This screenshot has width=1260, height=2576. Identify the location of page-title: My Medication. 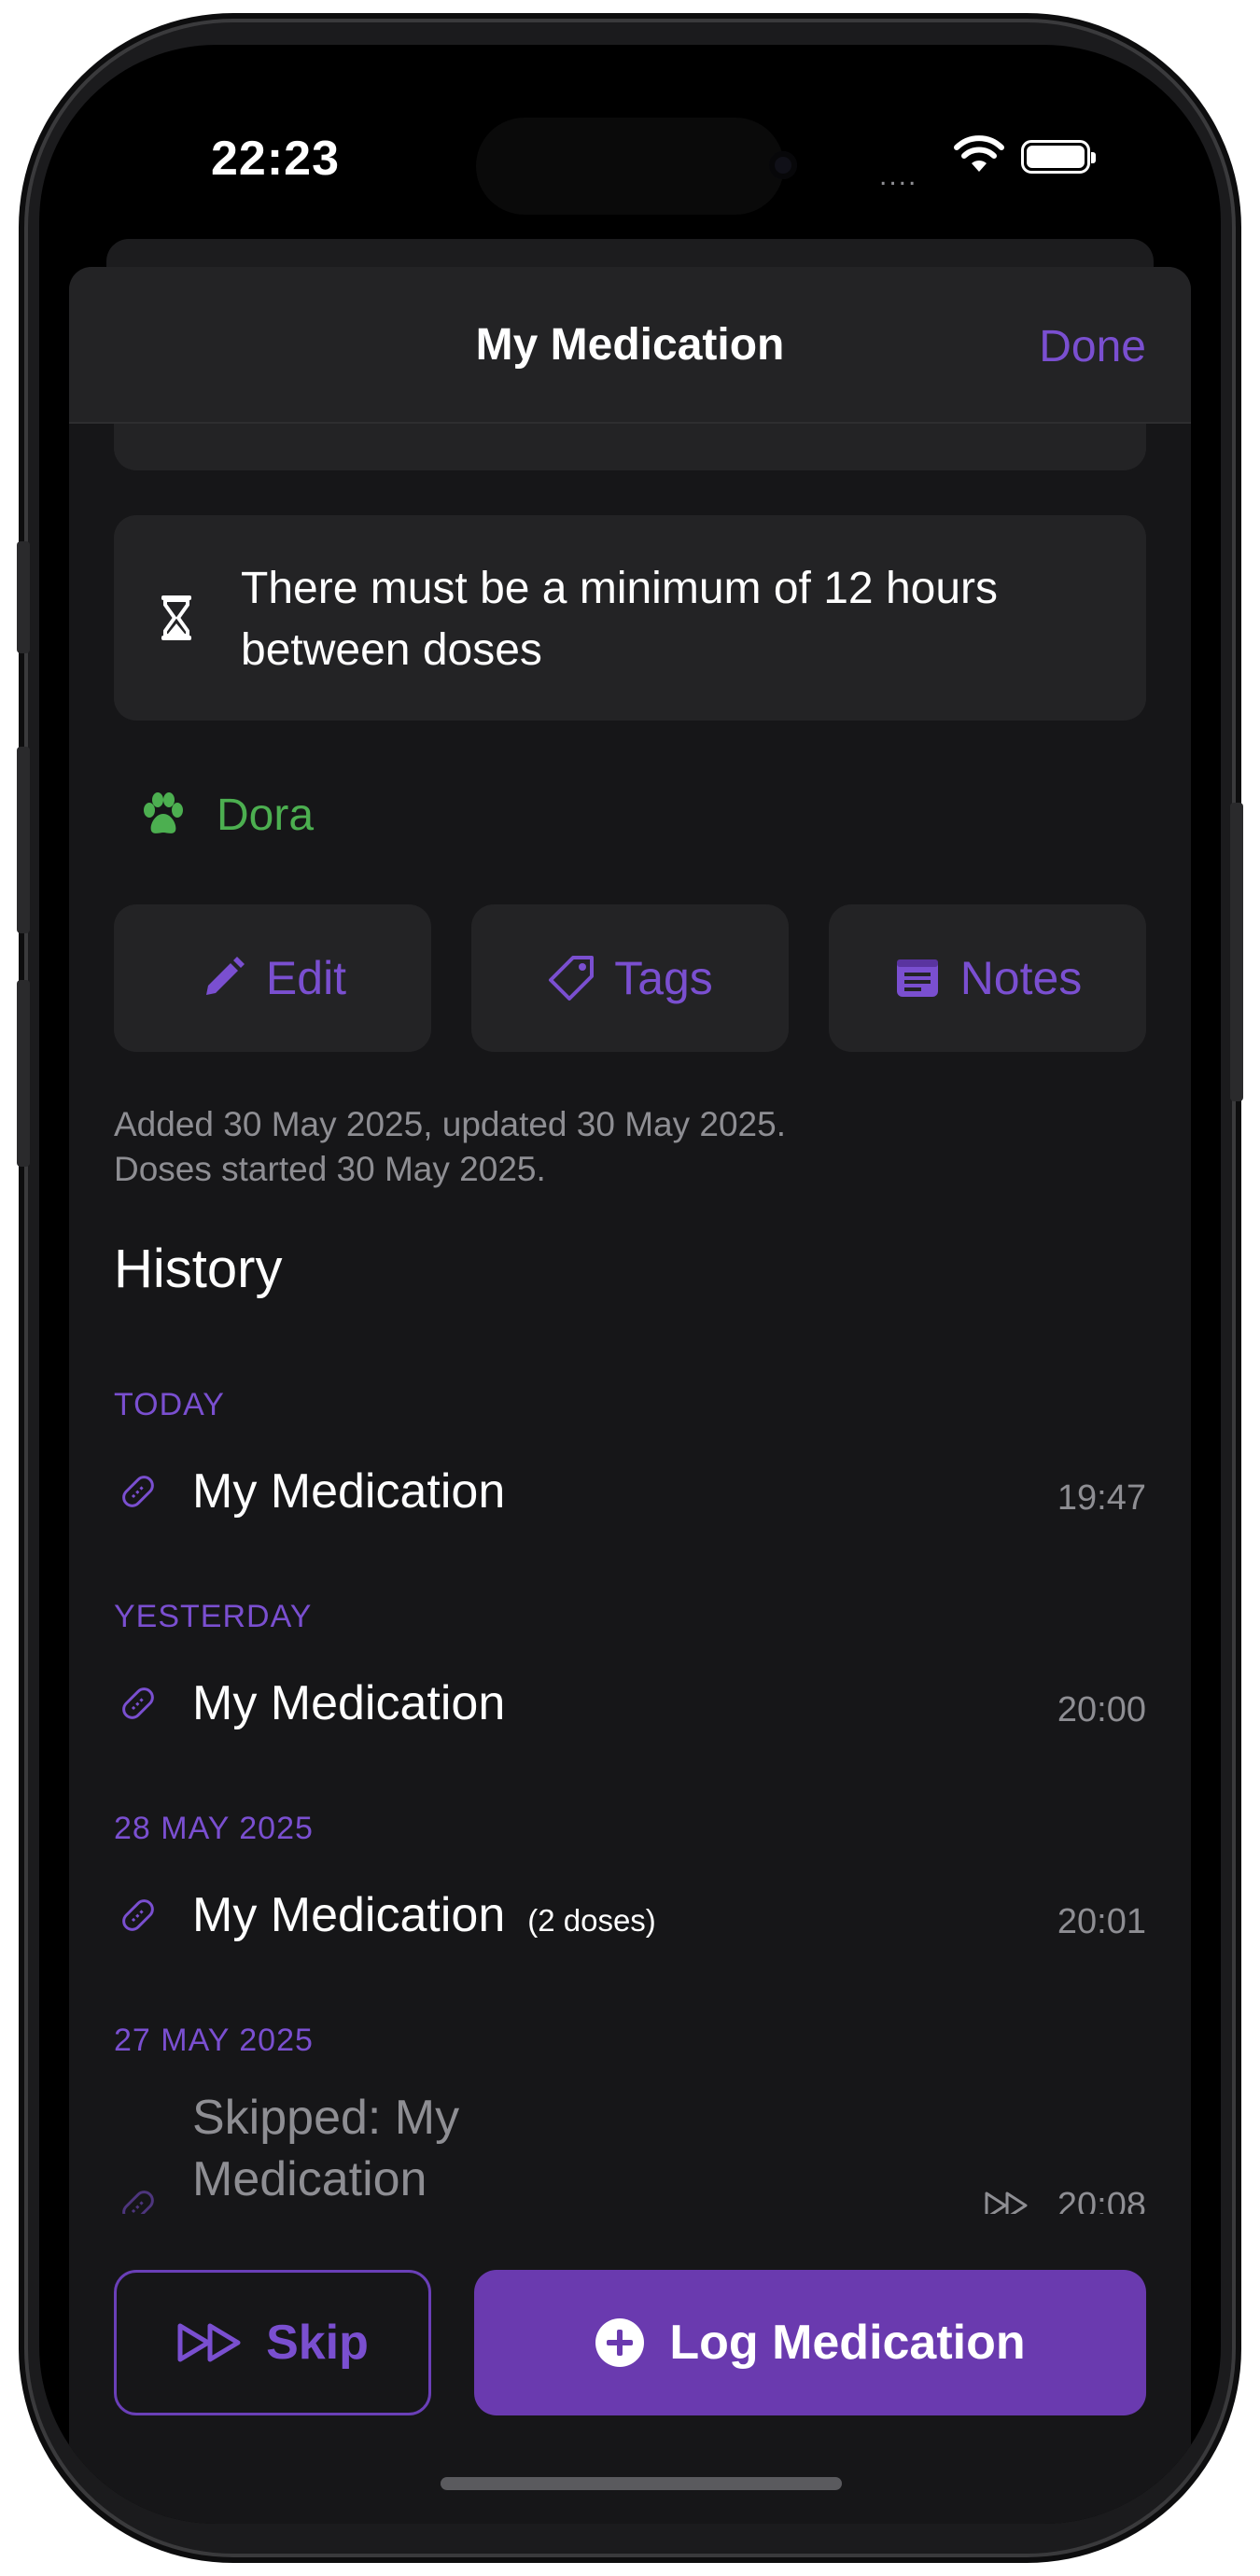
(630, 345).